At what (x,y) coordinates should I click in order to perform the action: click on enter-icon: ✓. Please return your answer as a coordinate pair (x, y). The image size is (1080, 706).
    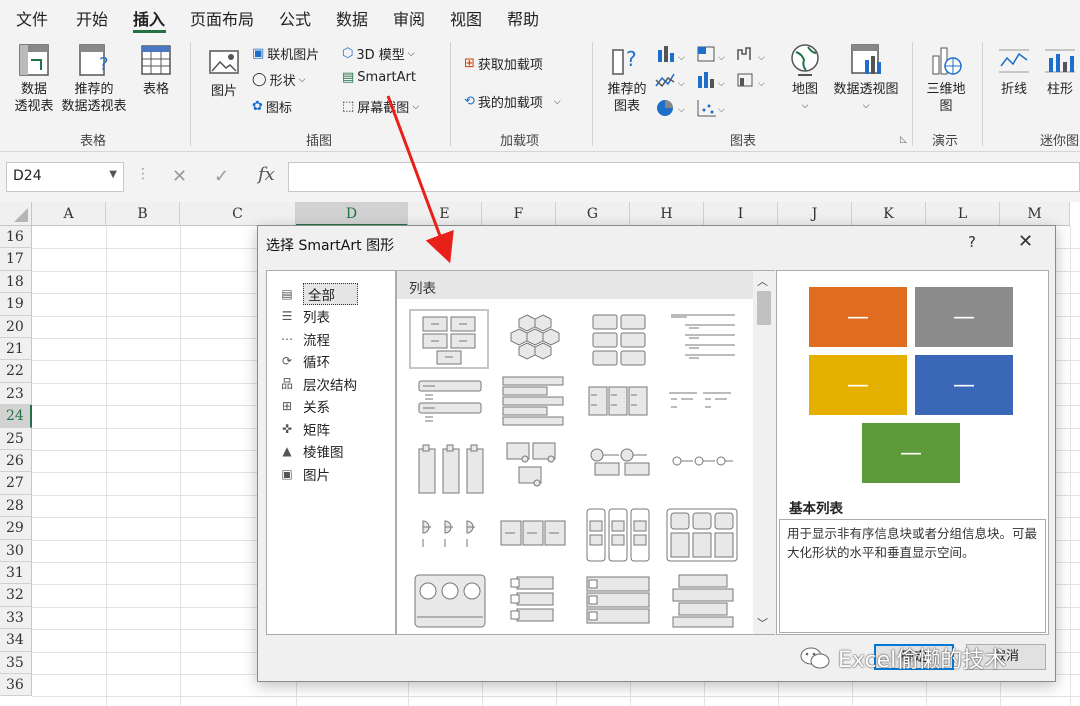
    Looking at the image, I should click on (221, 176).